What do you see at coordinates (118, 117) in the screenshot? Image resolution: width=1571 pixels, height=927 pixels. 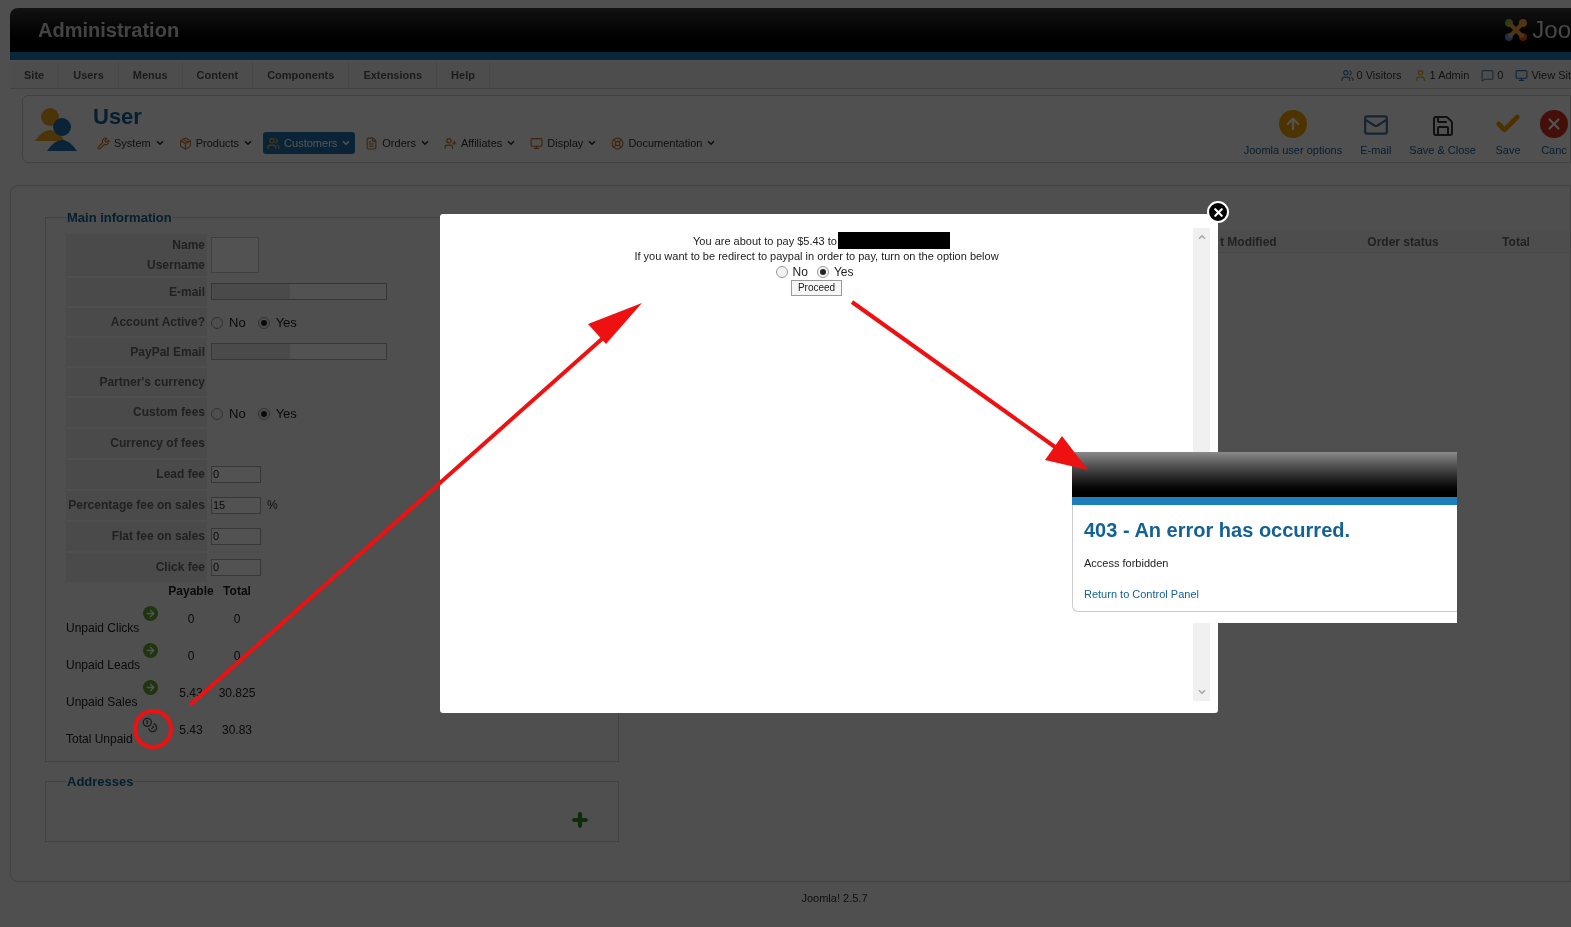 I see `page-title: User` at bounding box center [118, 117].